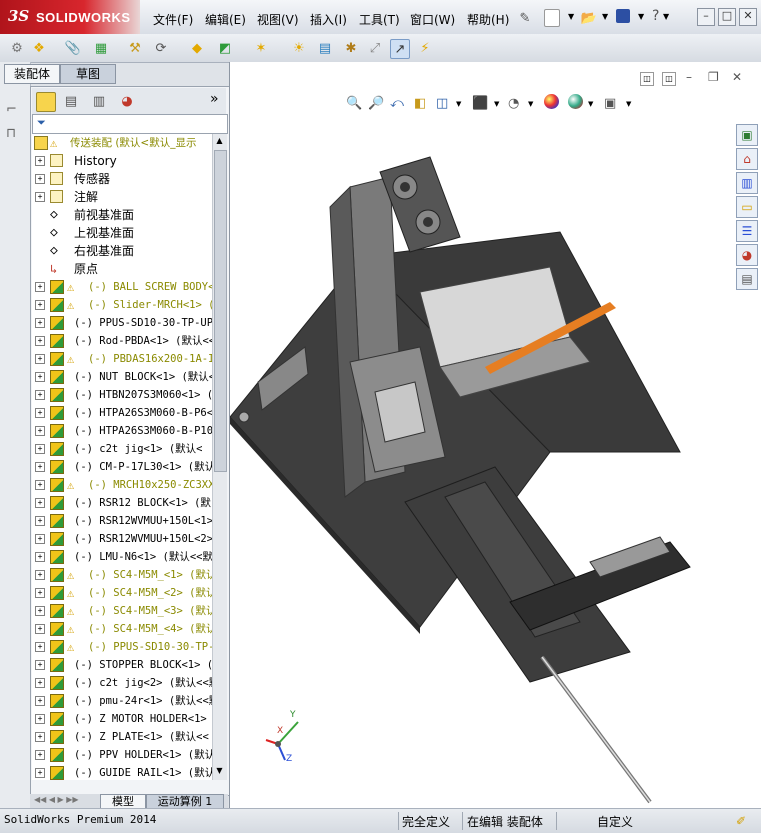 The image size is (761, 833). Describe the element at coordinates (46, 102) in the screenshot. I see `feature-manager-tab-icon` at that location.